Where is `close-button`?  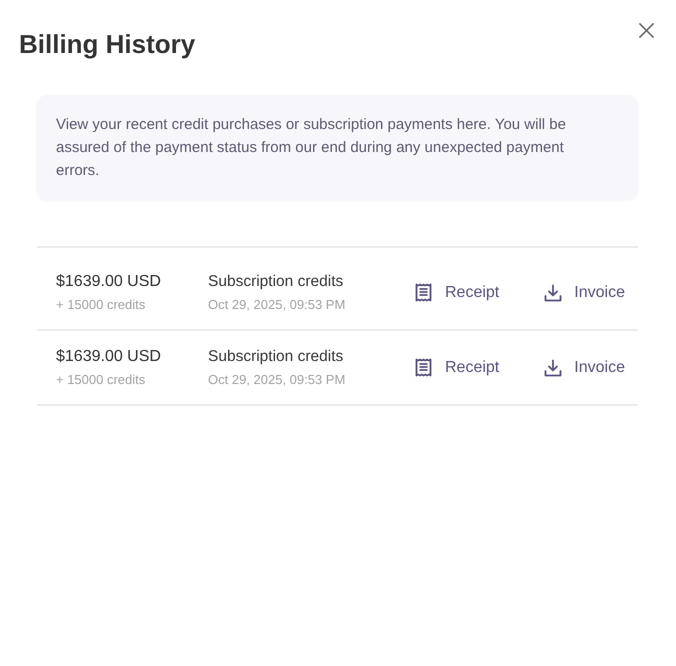
close-button is located at coordinates (646, 30).